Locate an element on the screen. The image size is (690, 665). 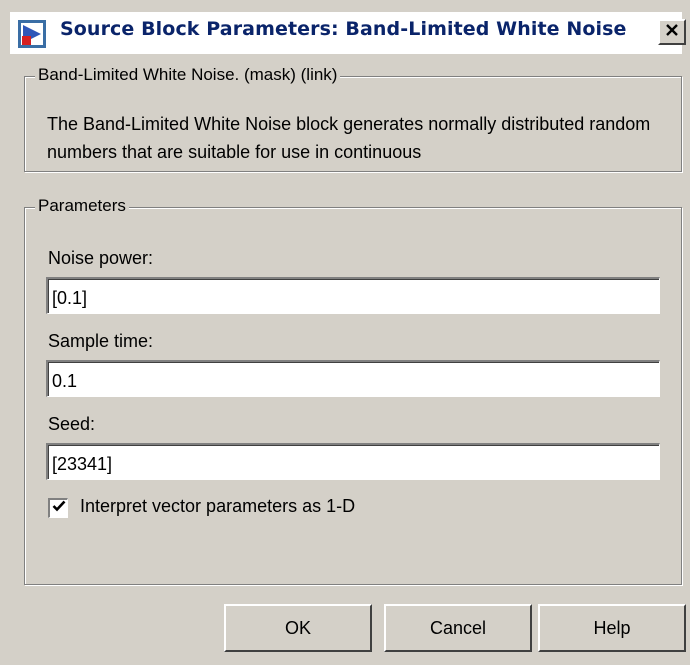
seed-input is located at coordinates (353, 461).